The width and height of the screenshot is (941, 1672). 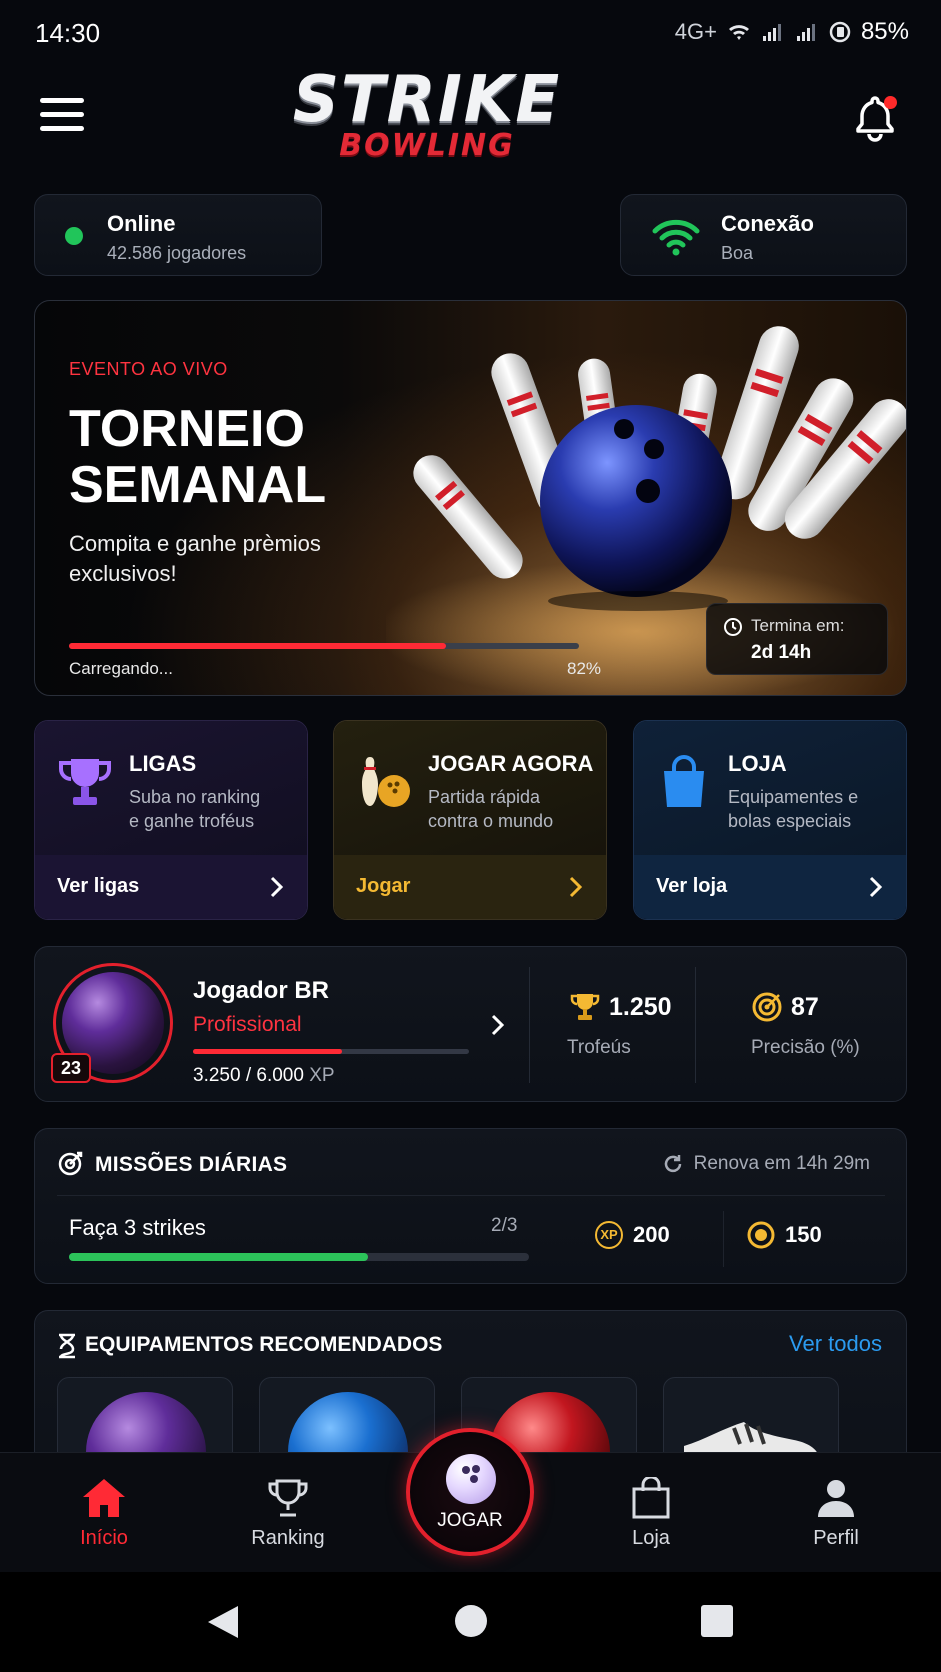 I want to click on mission-count: 2/3, so click(x=504, y=1225).